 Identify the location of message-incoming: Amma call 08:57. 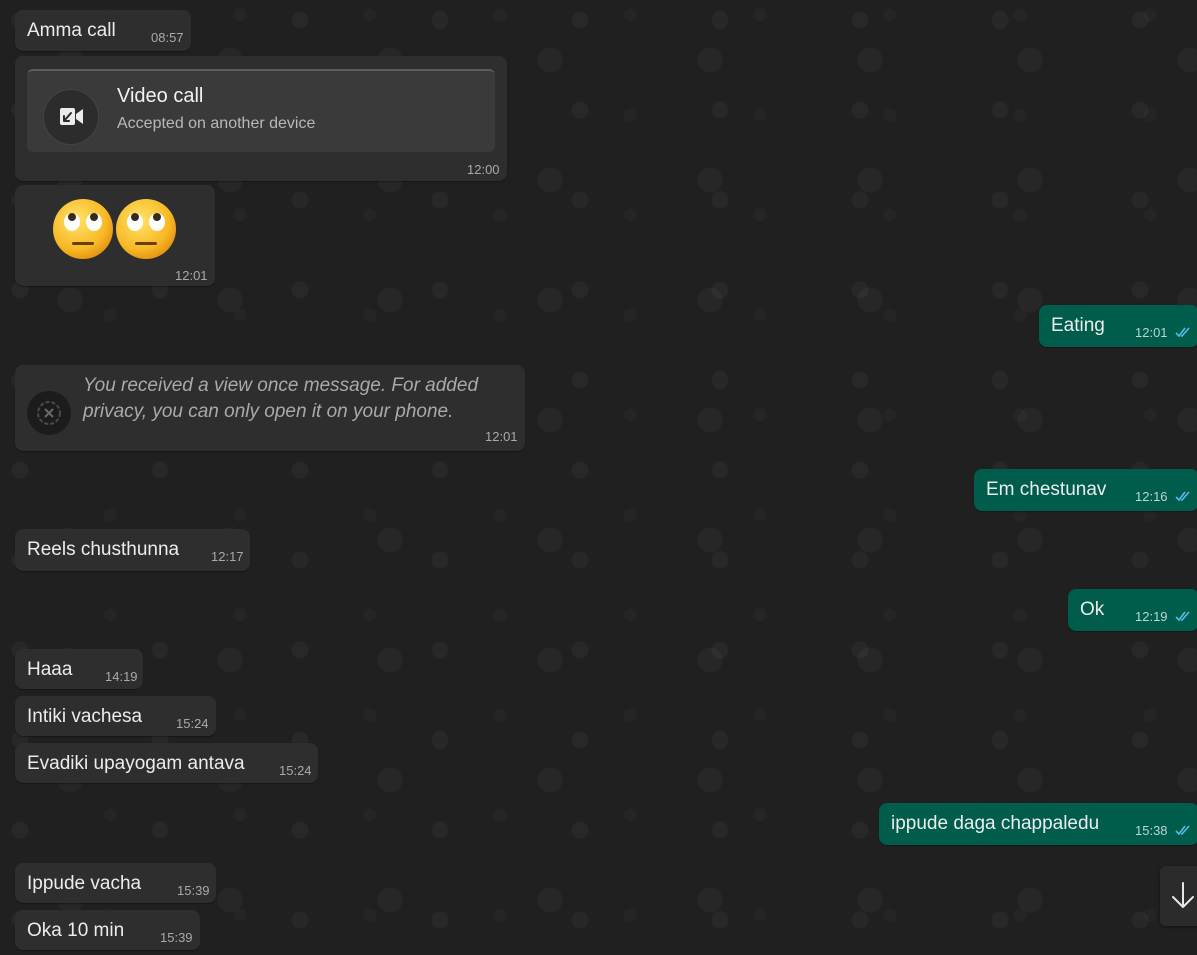
(103, 30).